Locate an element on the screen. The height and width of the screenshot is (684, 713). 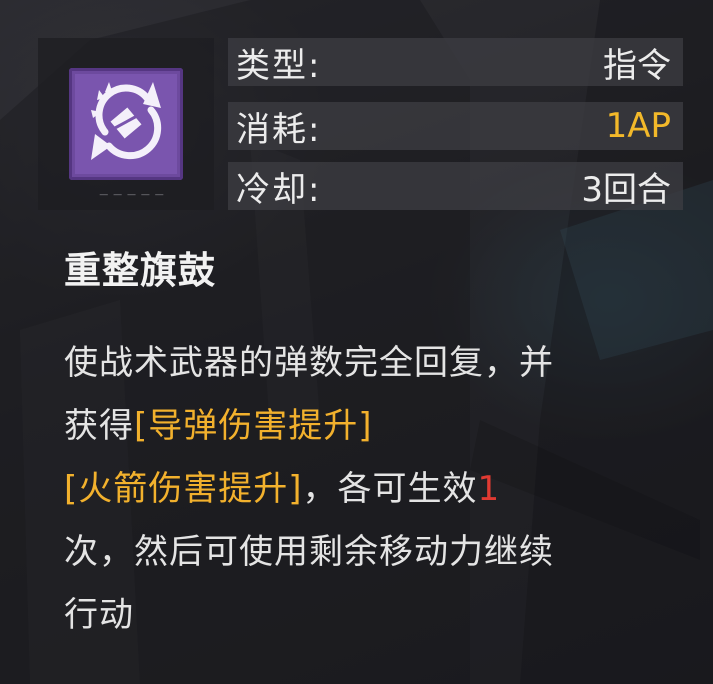
stat-row-cost: 消耗: 1AP is located at coordinates (455, 126).